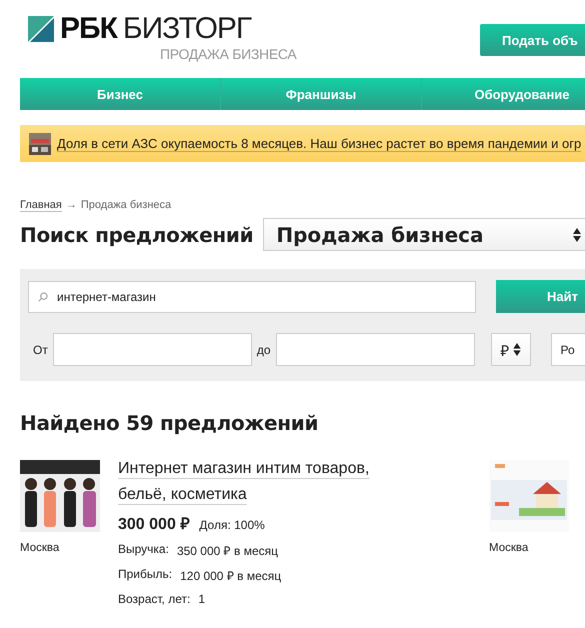 Image resolution: width=585 pixels, height=628 pixels. I want to click on to-label: до, so click(263, 349).